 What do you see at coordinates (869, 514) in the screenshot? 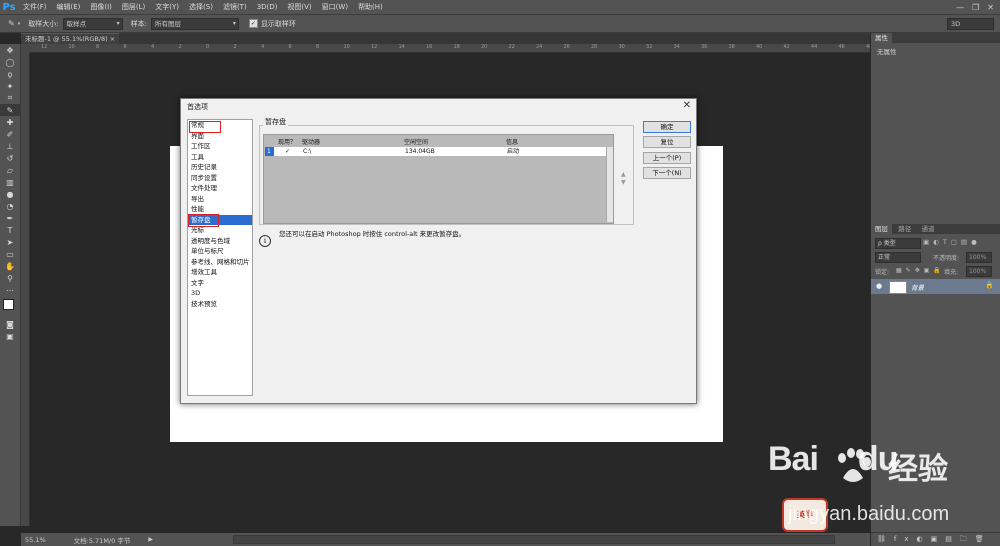
I see `watermark-url: jingyan.baidu.com` at bounding box center [869, 514].